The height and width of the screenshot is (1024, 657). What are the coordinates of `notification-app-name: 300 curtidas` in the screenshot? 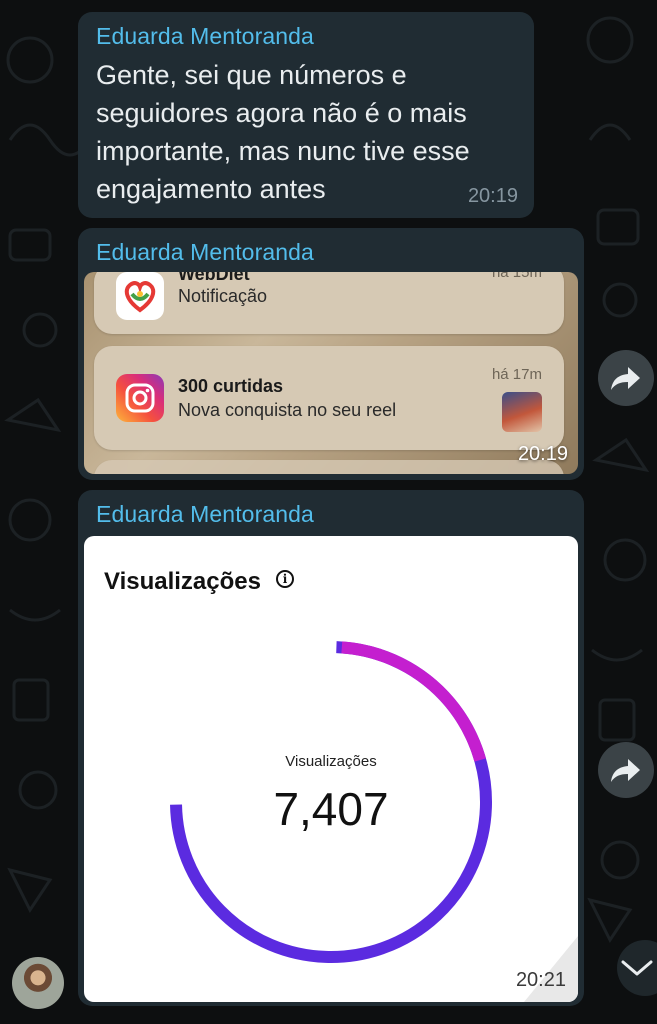 It's located at (231, 386).